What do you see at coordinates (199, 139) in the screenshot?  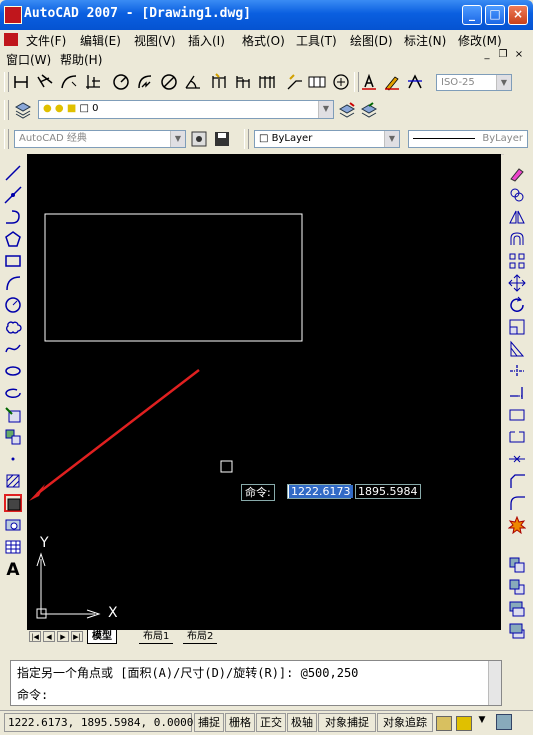 I see `workspace-settings-icon` at bounding box center [199, 139].